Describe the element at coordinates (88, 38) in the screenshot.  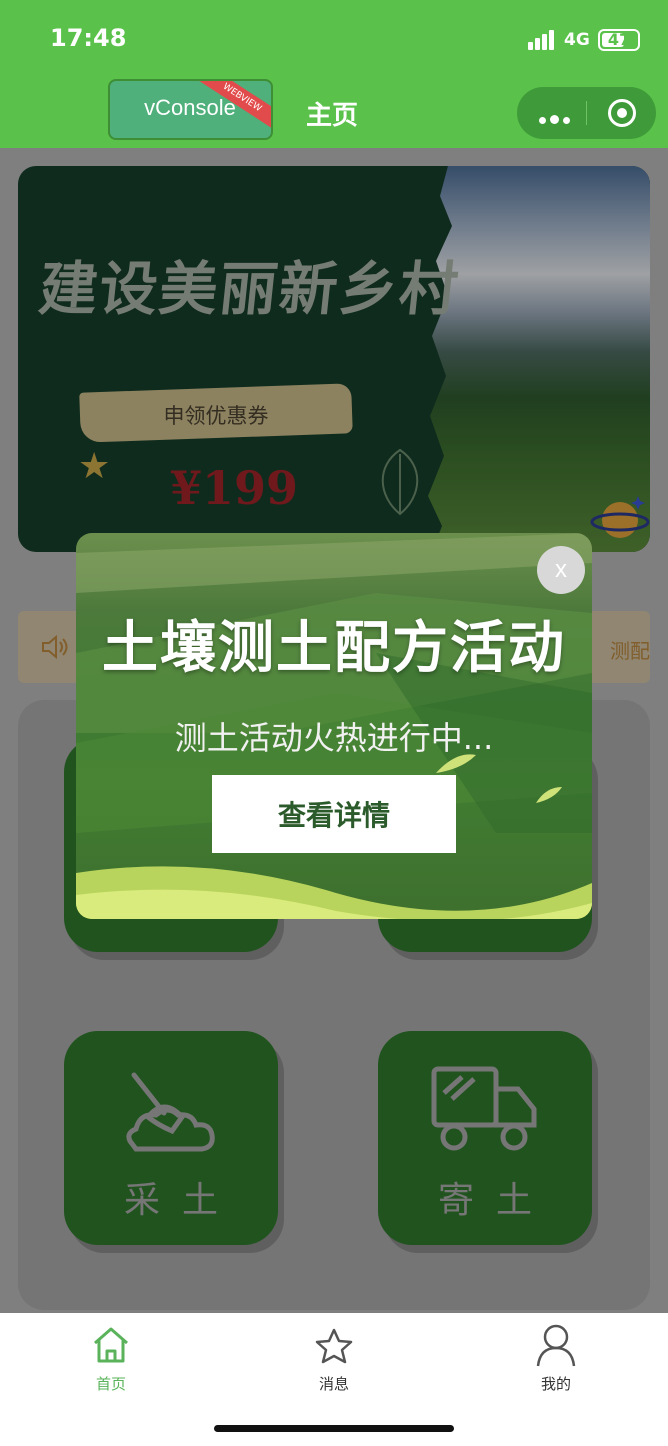
I see `status-time: 17:48` at that location.